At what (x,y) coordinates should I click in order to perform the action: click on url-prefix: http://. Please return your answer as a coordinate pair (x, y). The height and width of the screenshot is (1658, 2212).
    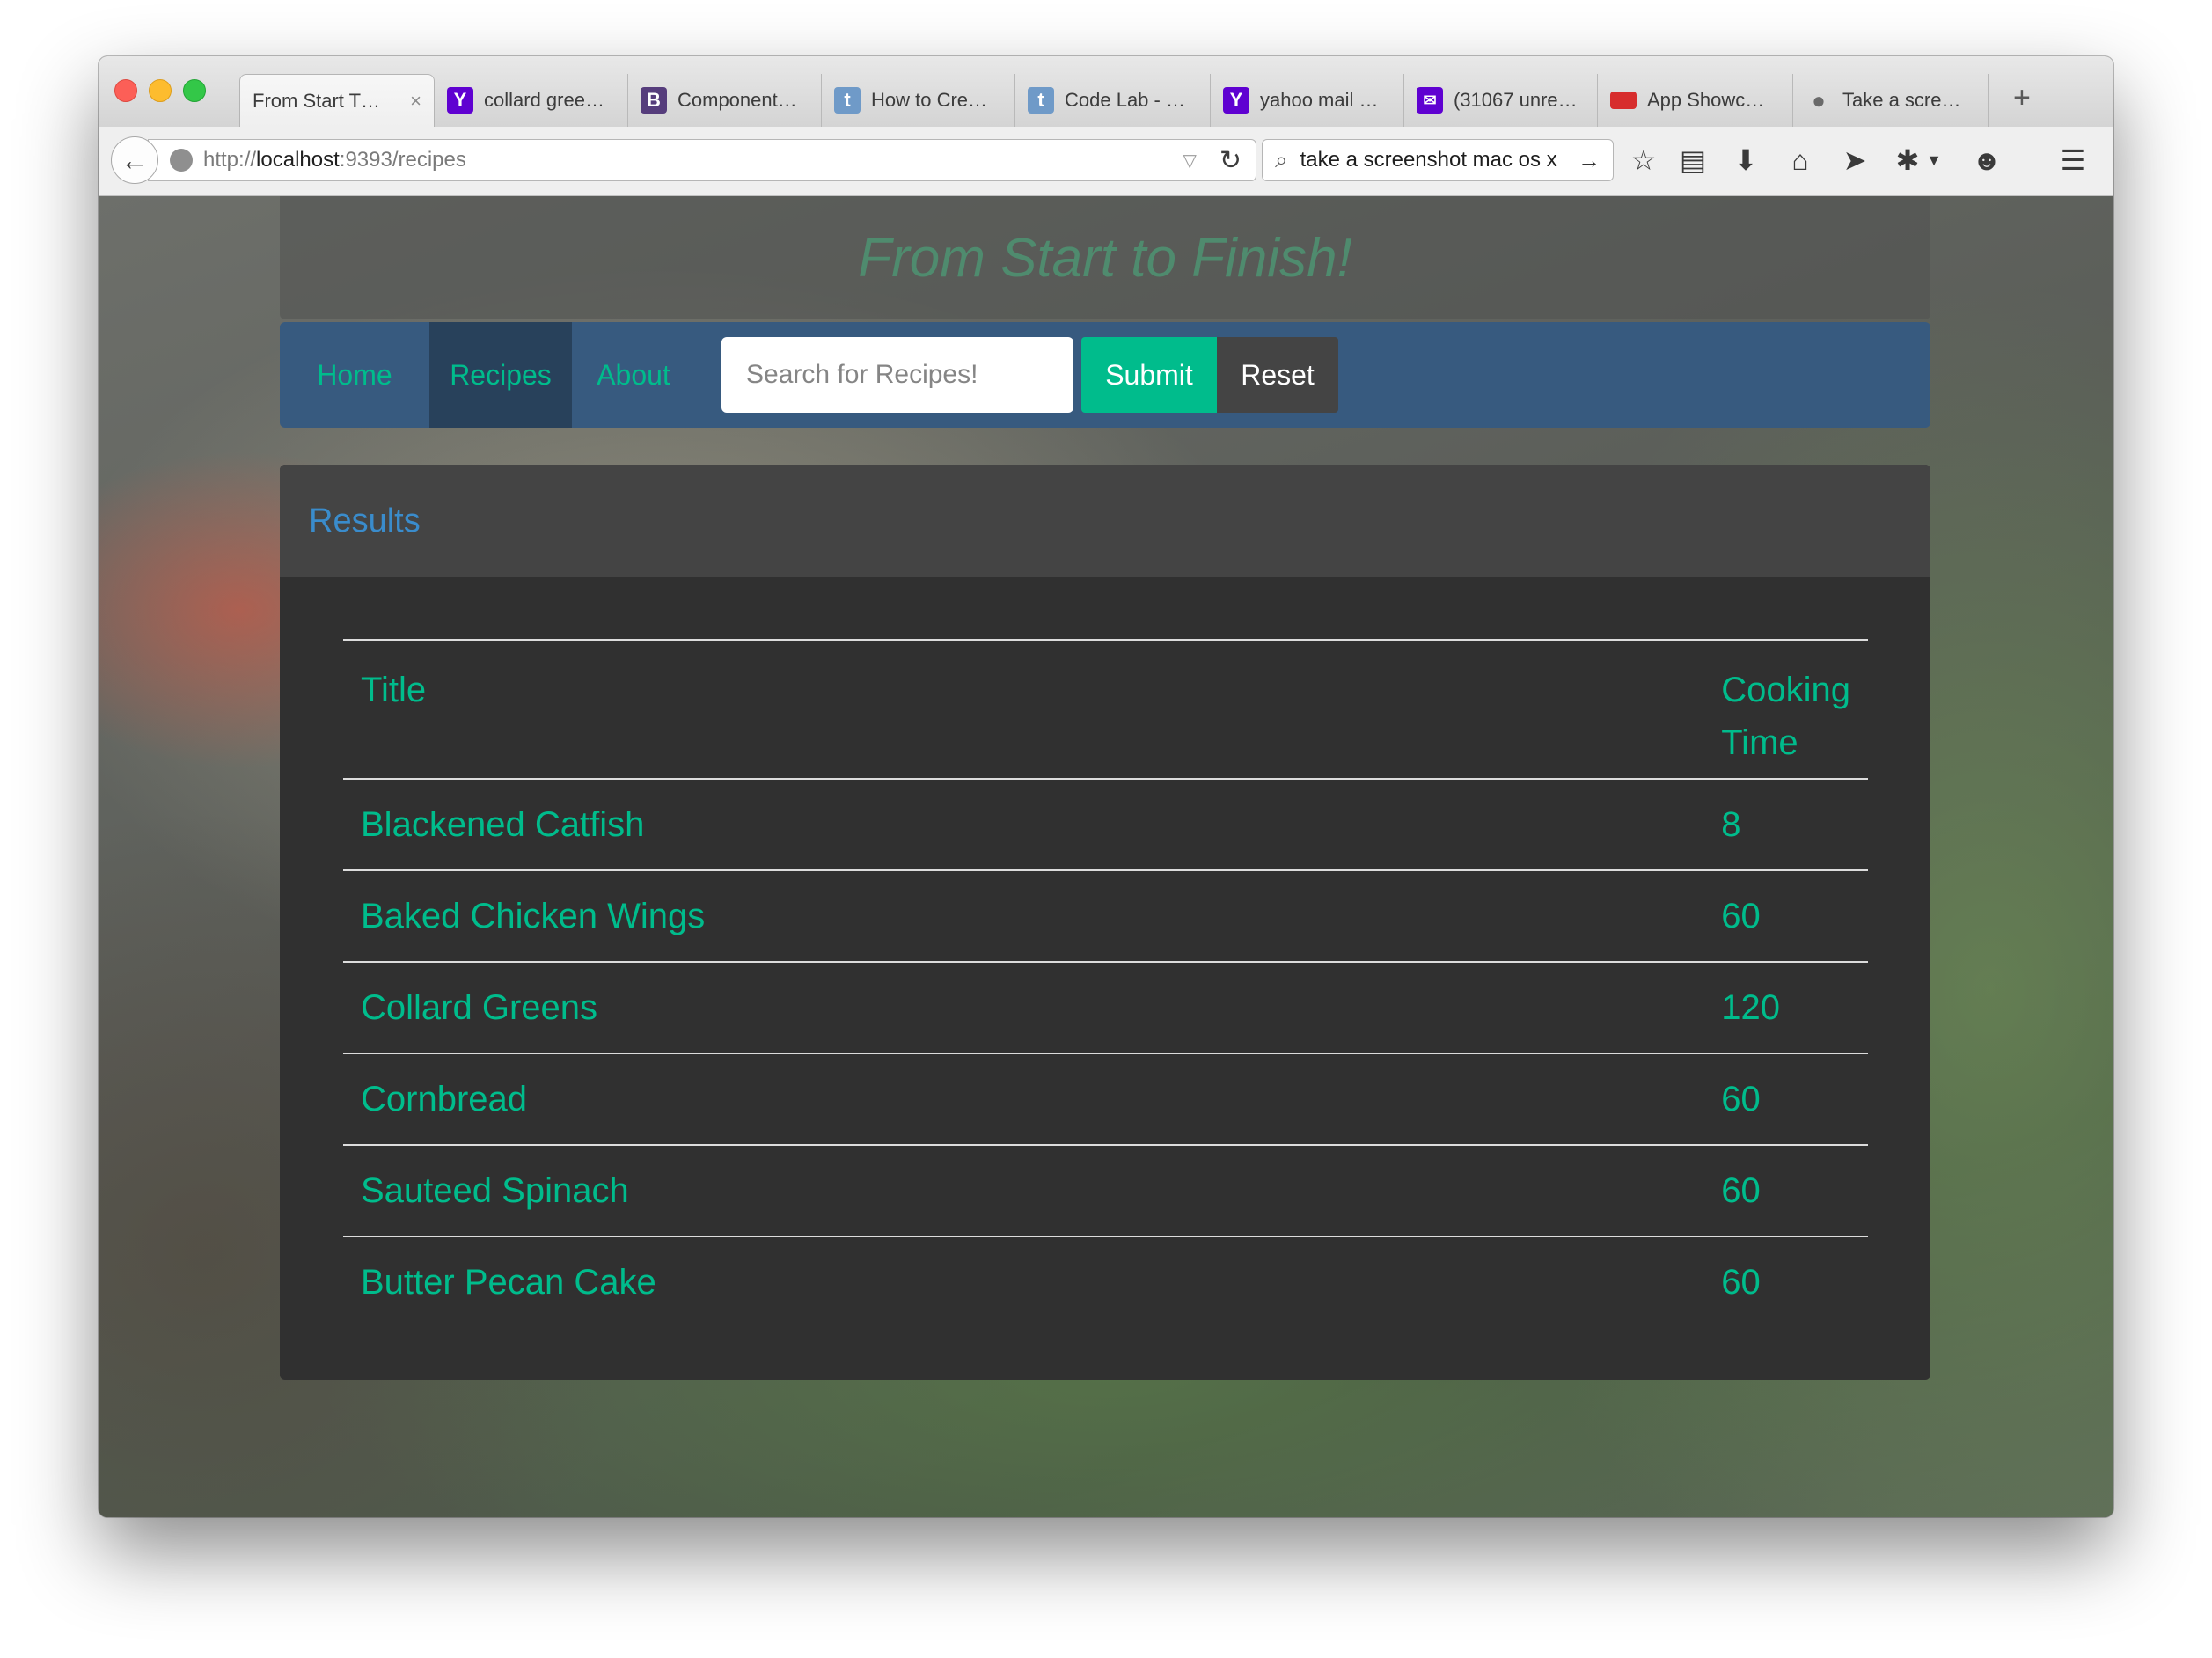
    Looking at the image, I should click on (230, 160).